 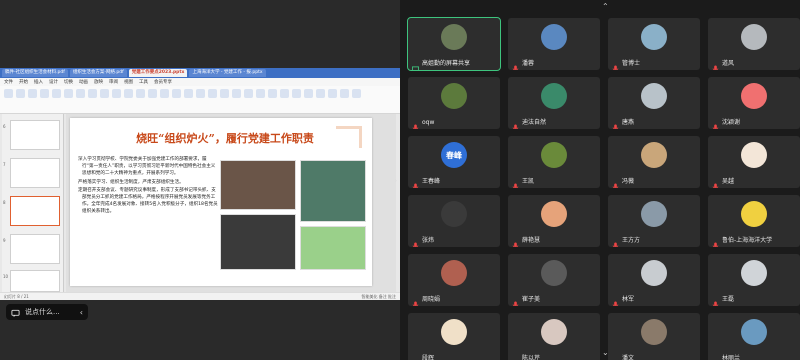 I want to click on slide-photo, so click(x=333, y=248).